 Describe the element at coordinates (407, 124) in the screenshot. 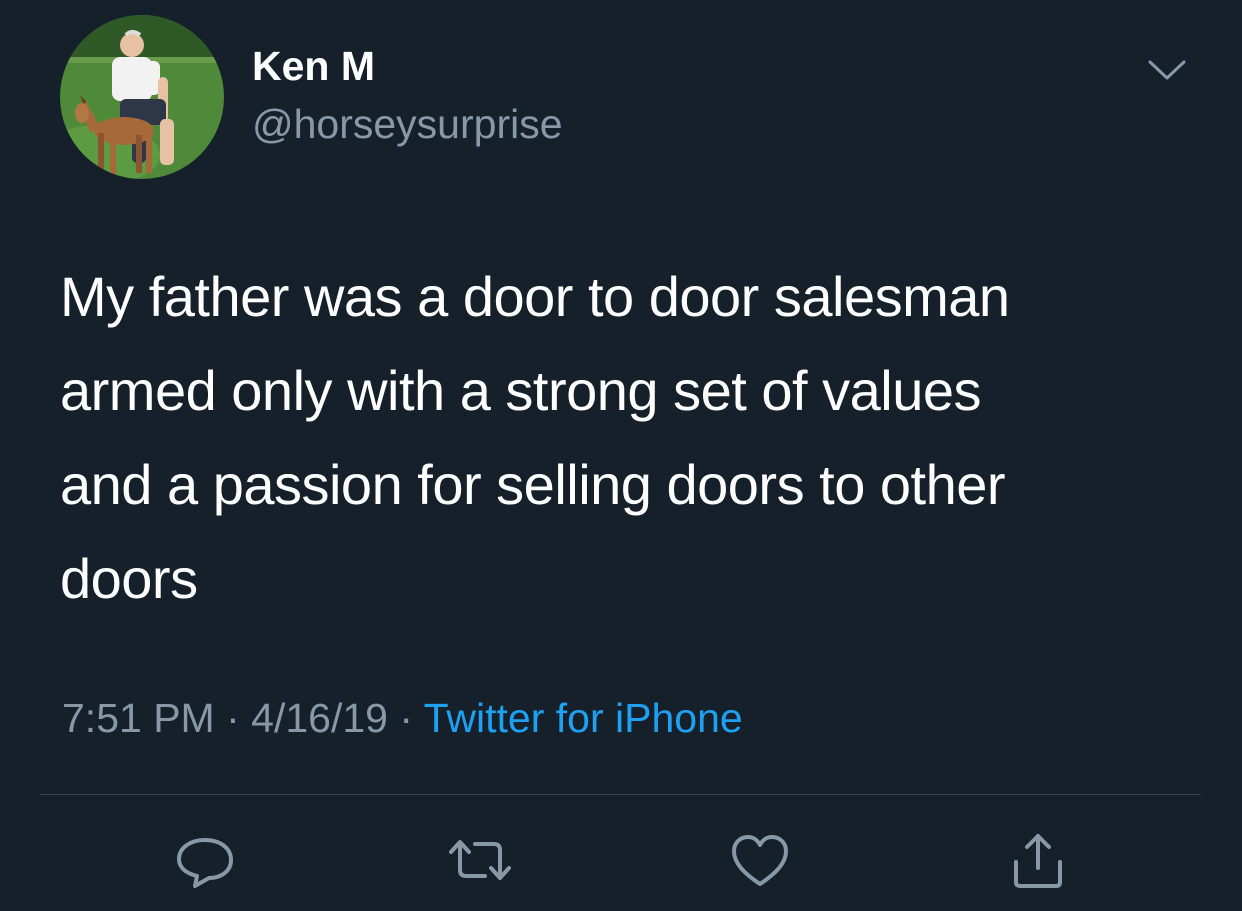

I see `user-handle: @horseysurprise` at that location.